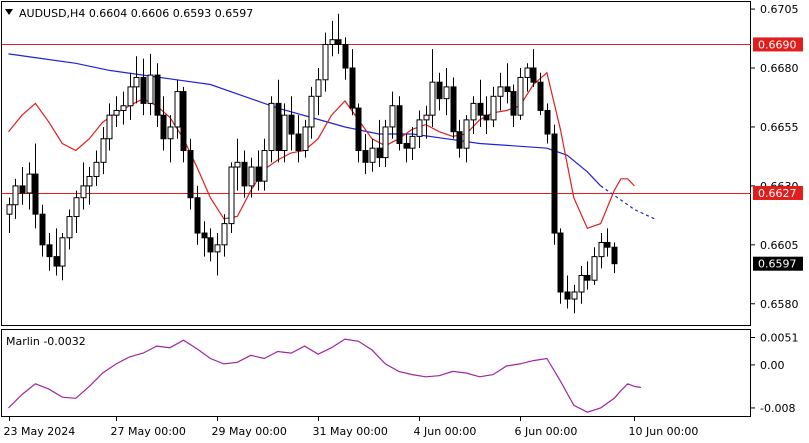 This screenshot has width=809, height=443. I want to click on oscillator-axis: 0.0051 0.00 -0.008, so click(775, 373).